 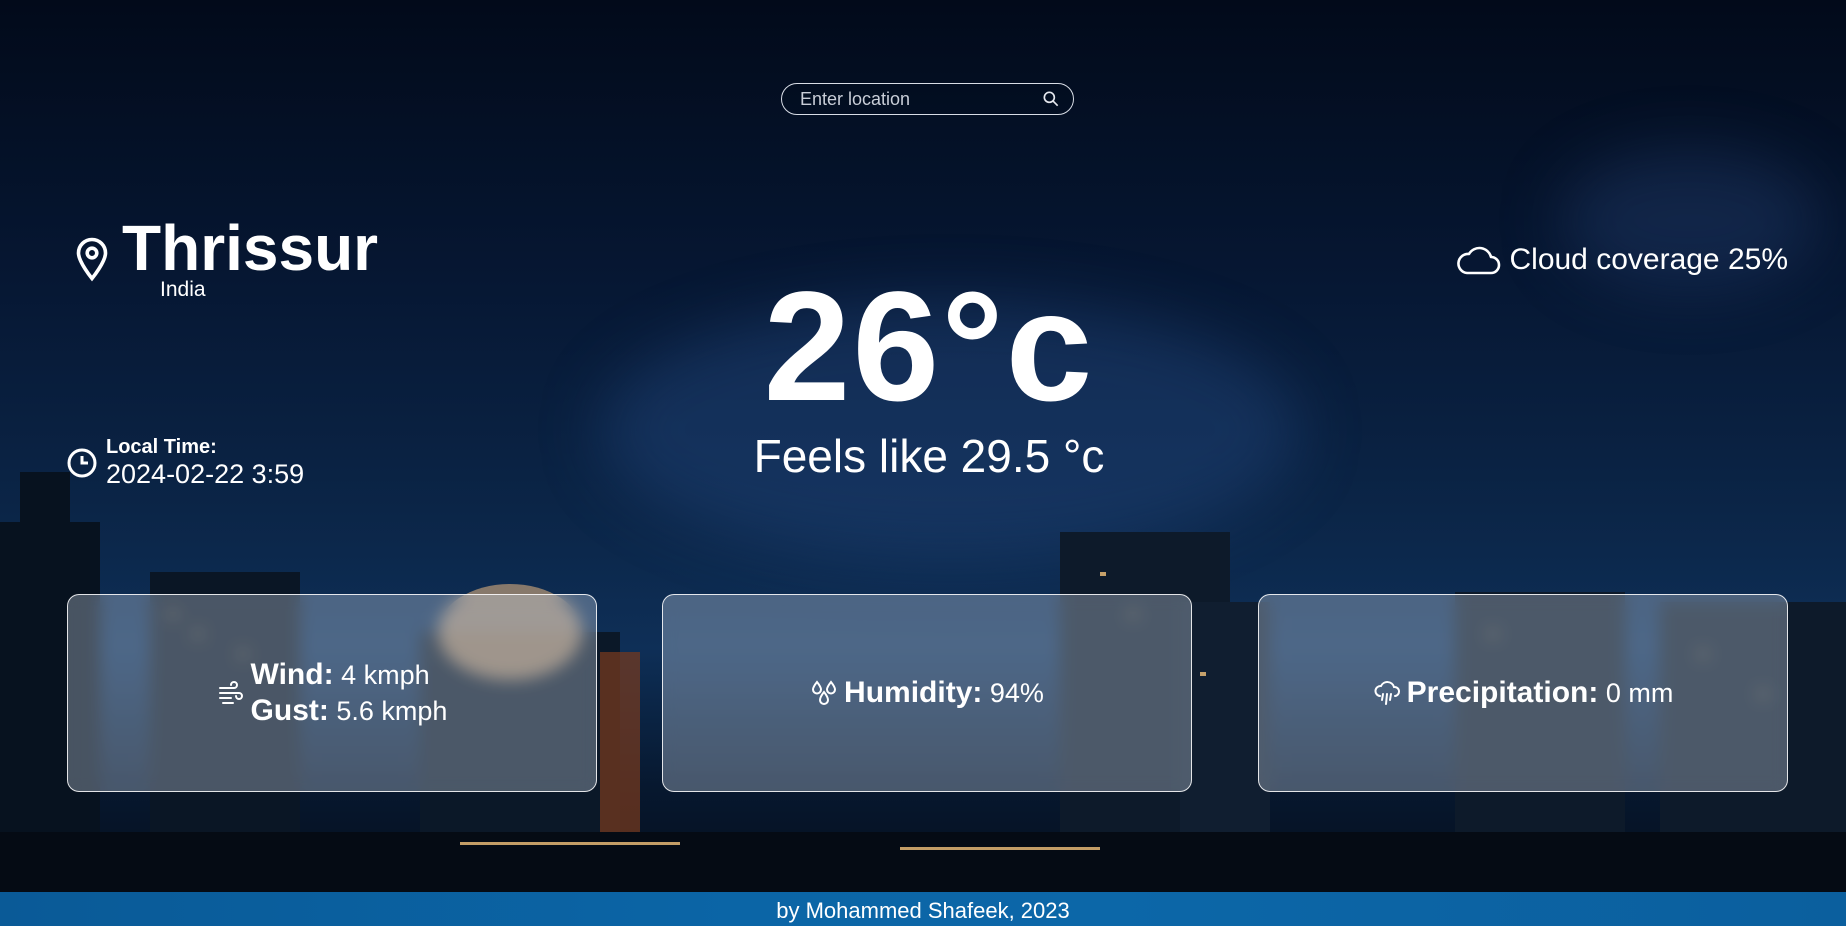 What do you see at coordinates (292, 674) in the screenshot?
I see `wind-label: Wind:` at bounding box center [292, 674].